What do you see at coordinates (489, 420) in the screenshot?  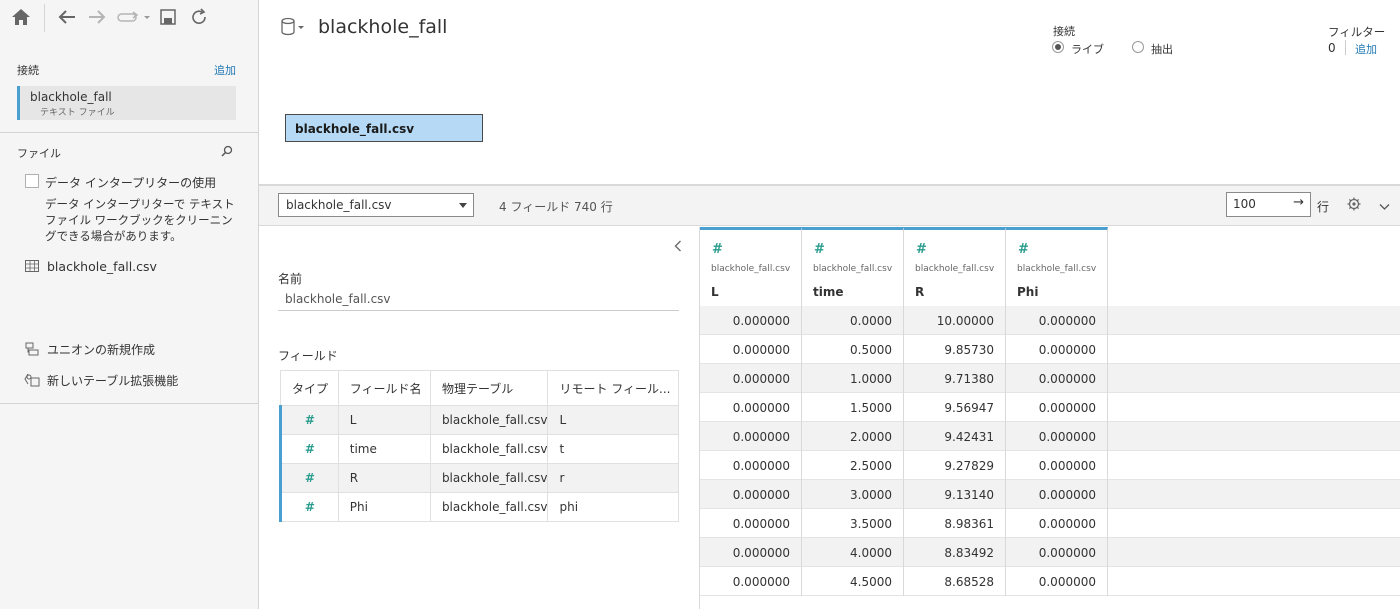 I see `physical-table-cell: blackhole_fall.csv` at bounding box center [489, 420].